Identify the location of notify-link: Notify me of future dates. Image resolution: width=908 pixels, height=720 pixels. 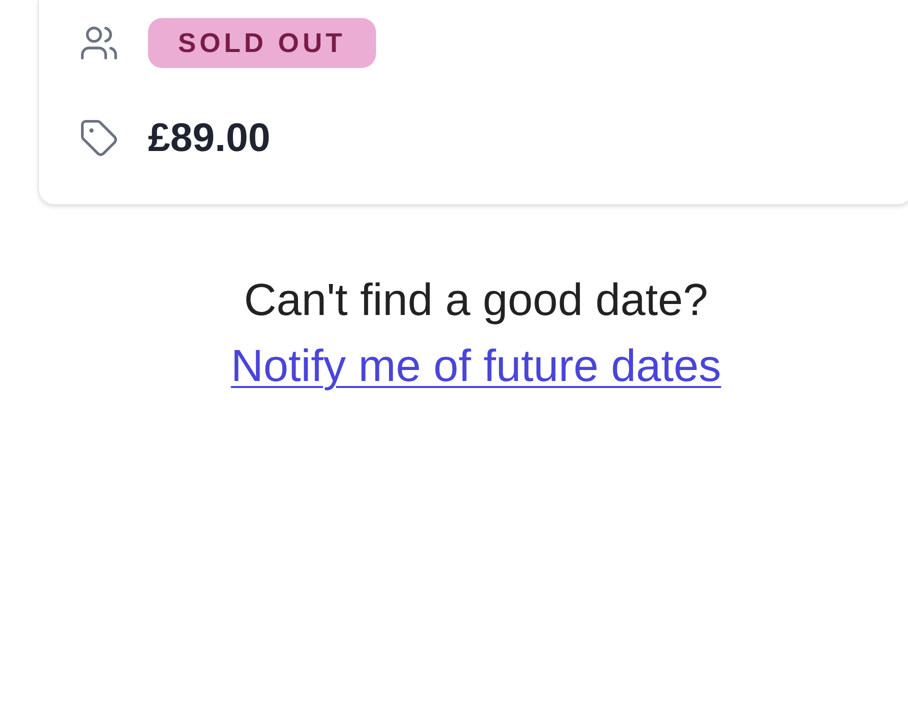
(476, 366).